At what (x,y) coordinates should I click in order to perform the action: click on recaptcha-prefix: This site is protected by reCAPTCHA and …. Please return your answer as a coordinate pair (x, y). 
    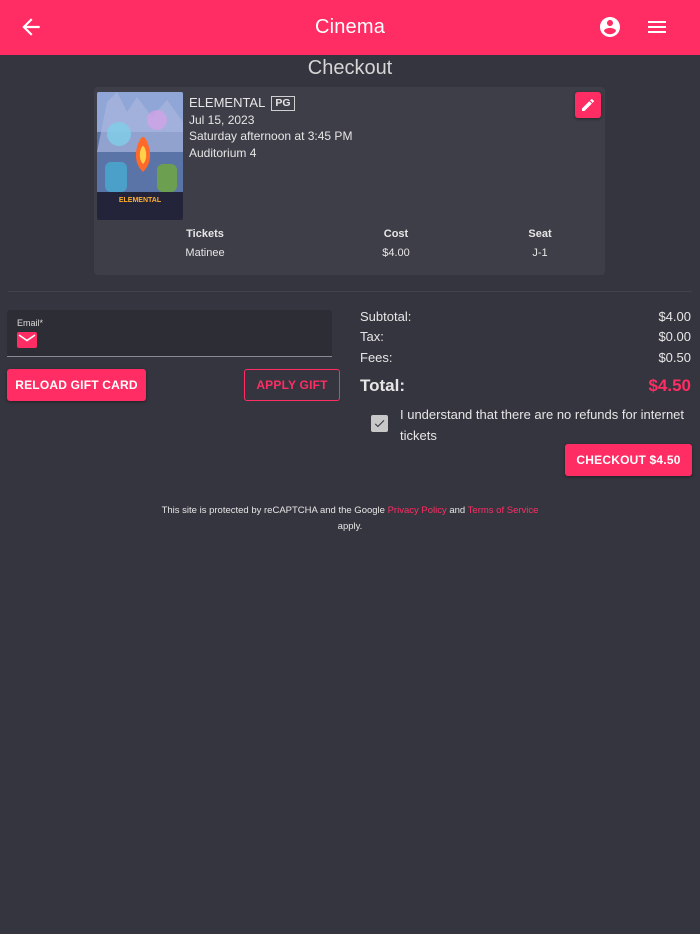
    Looking at the image, I should click on (273, 510).